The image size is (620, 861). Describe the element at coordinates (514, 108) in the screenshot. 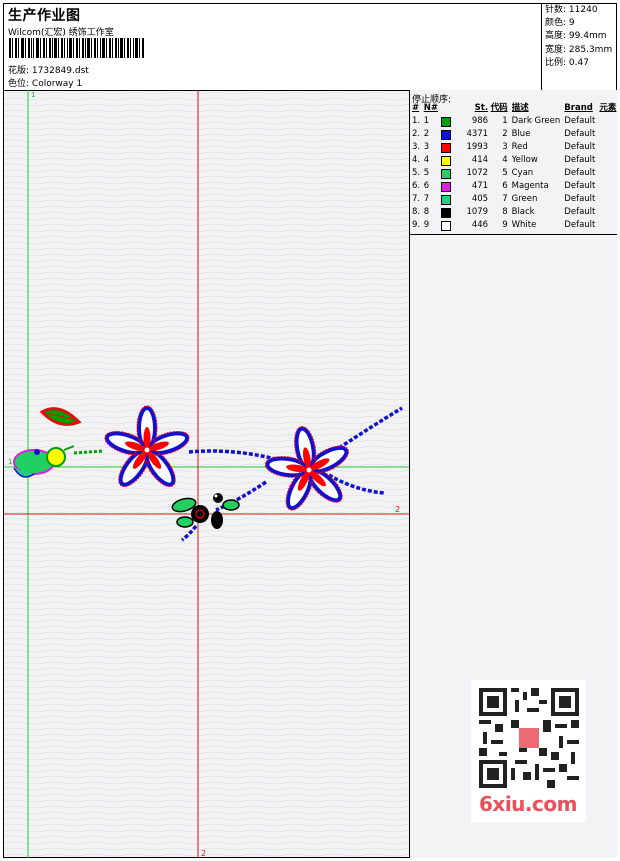

I see `color-table-header: # N# St. 代码 描述 Brand 元素` at that location.